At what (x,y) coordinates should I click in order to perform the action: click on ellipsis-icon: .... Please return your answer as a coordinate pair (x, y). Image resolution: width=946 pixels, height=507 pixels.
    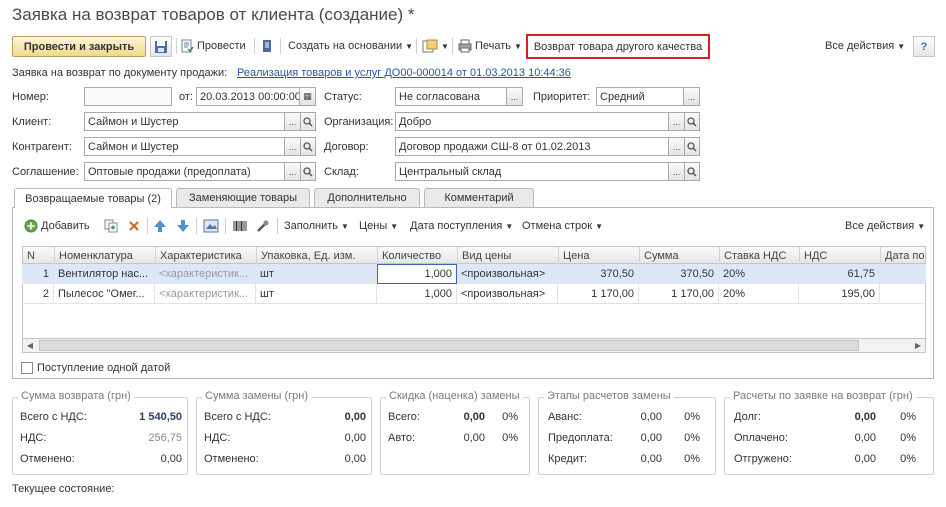
    Looking at the image, I should click on (292, 171).